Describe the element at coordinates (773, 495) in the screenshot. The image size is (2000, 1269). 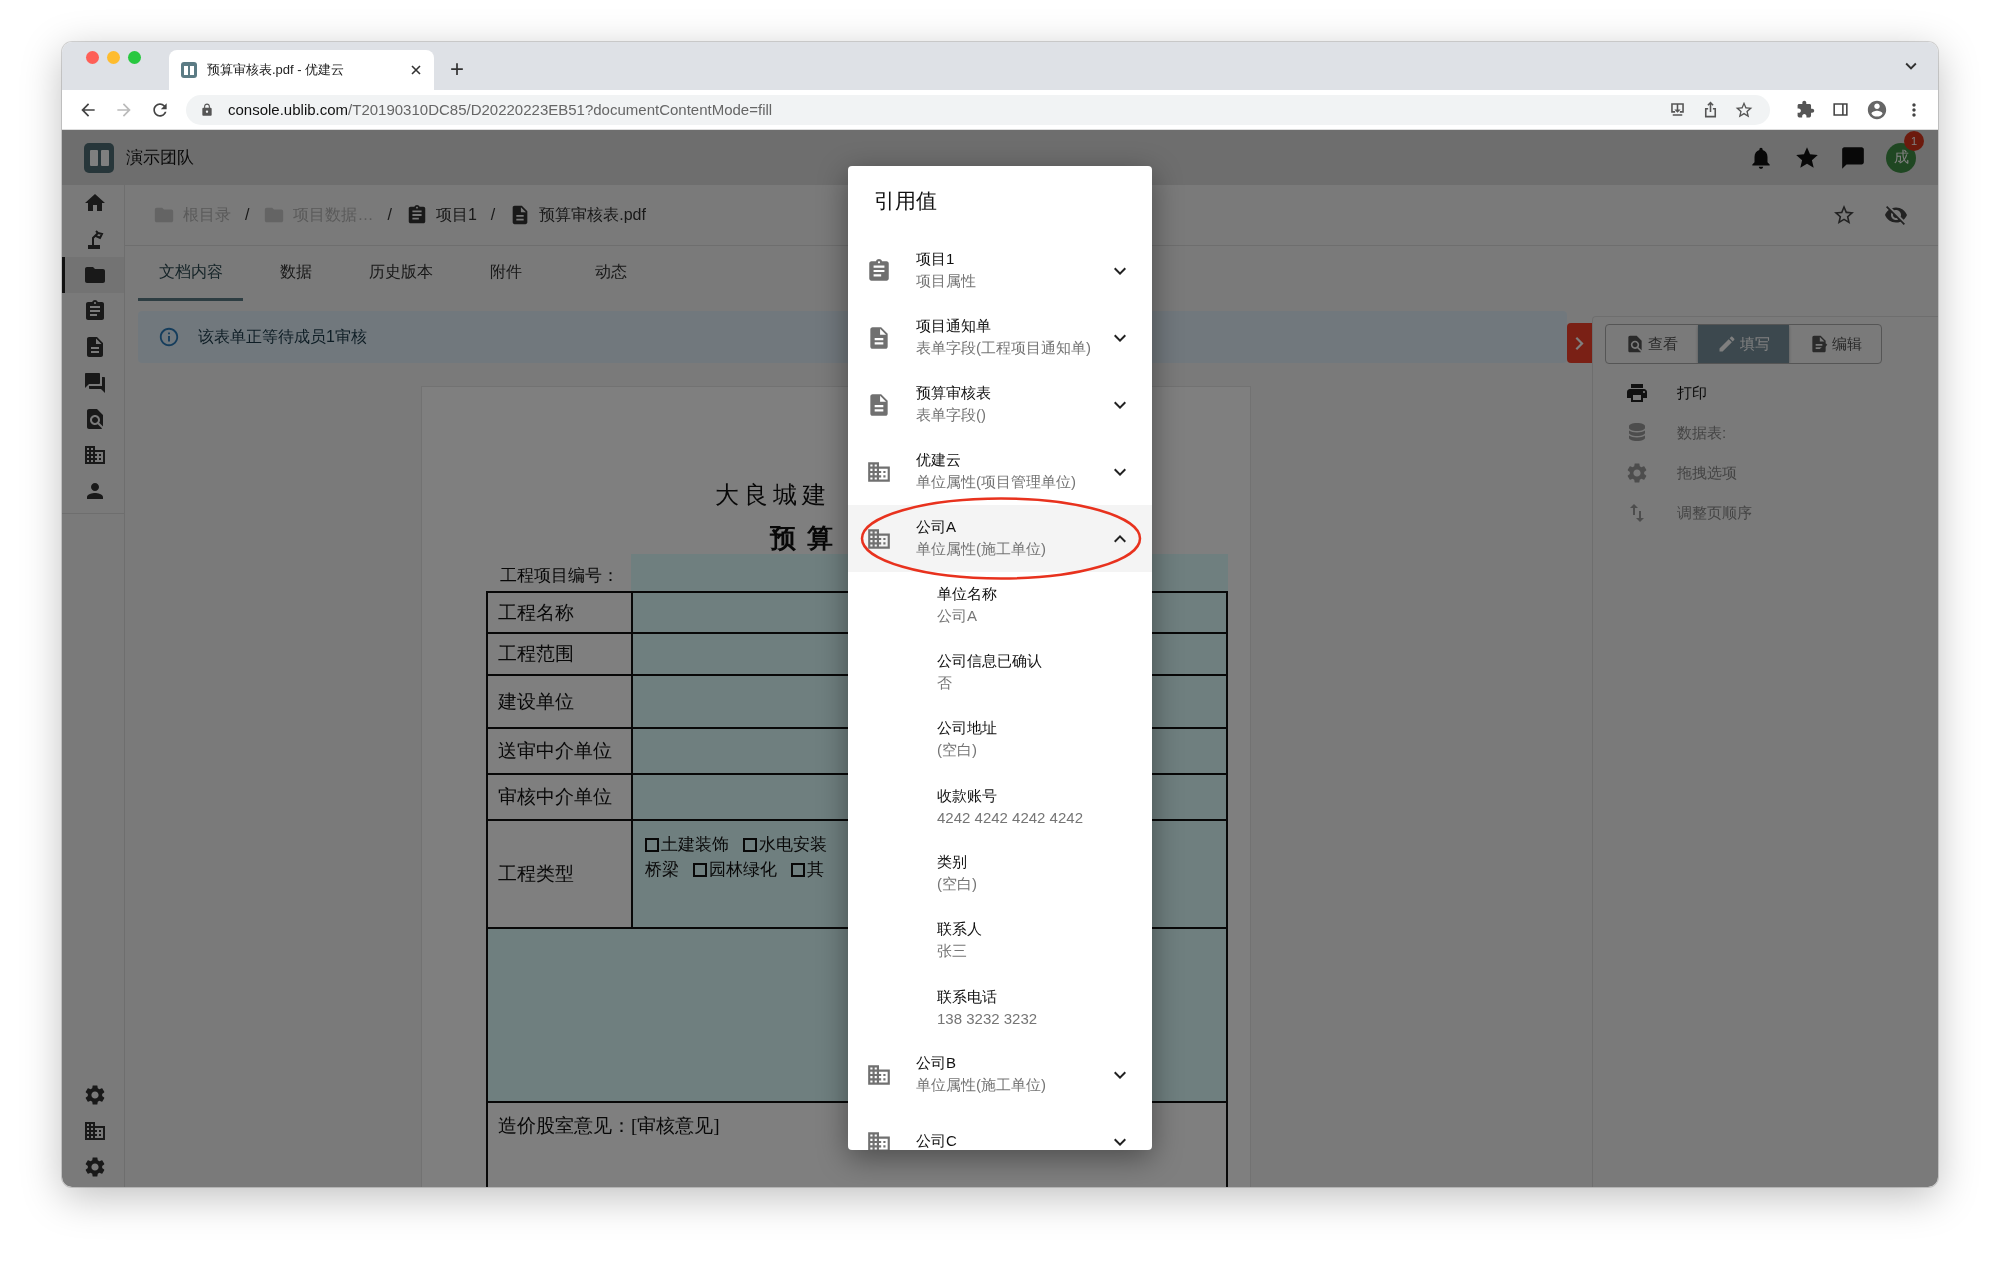
I see `document-title: 大良城建` at that location.